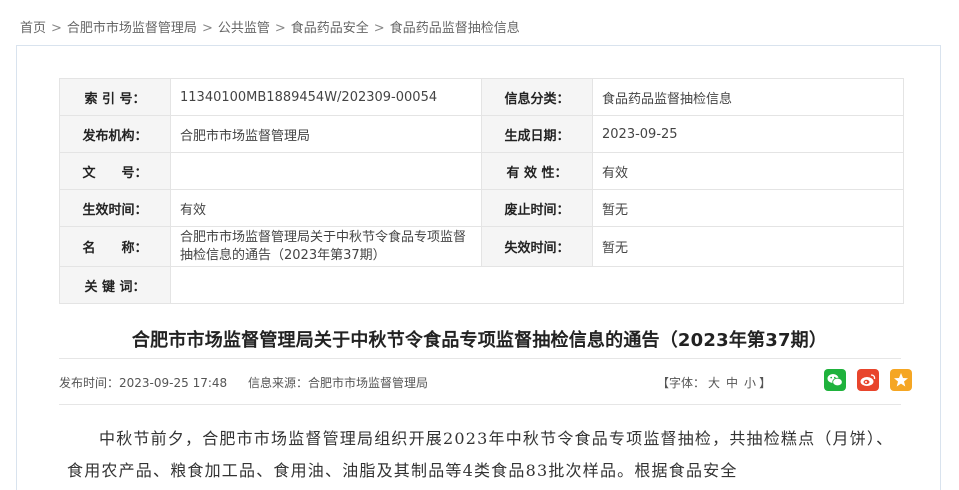  What do you see at coordinates (537, 134) in the screenshot?
I see `generation-date-label: 生成日期：` at bounding box center [537, 134].